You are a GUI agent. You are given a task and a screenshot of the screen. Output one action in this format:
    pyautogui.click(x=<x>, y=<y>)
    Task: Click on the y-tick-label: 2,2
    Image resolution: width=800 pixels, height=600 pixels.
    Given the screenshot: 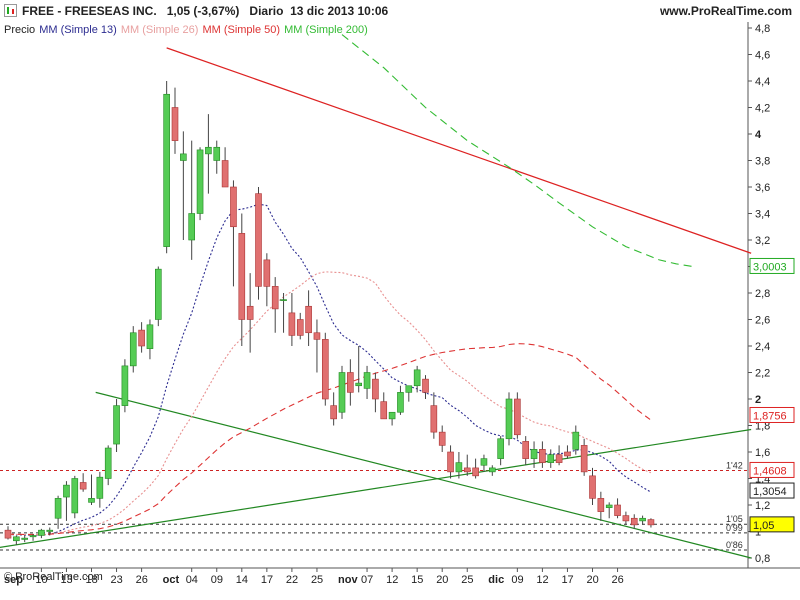 What is the action you would take?
    pyautogui.click(x=762, y=374)
    